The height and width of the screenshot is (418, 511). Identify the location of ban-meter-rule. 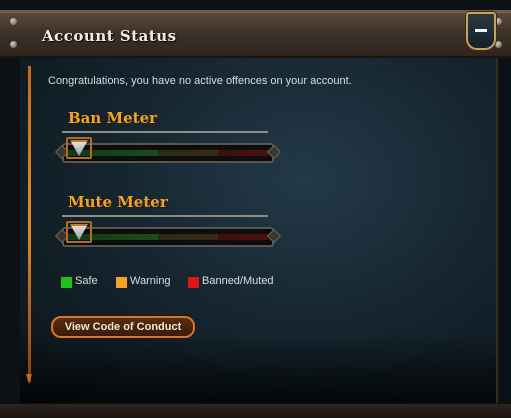
(165, 132).